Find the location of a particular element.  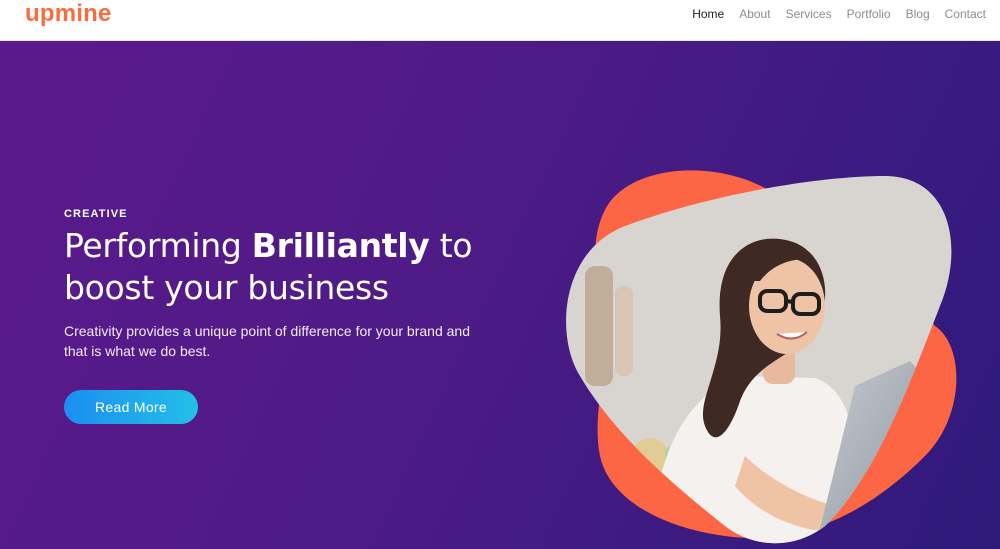

read-more-button: Read More is located at coordinates (131, 407).